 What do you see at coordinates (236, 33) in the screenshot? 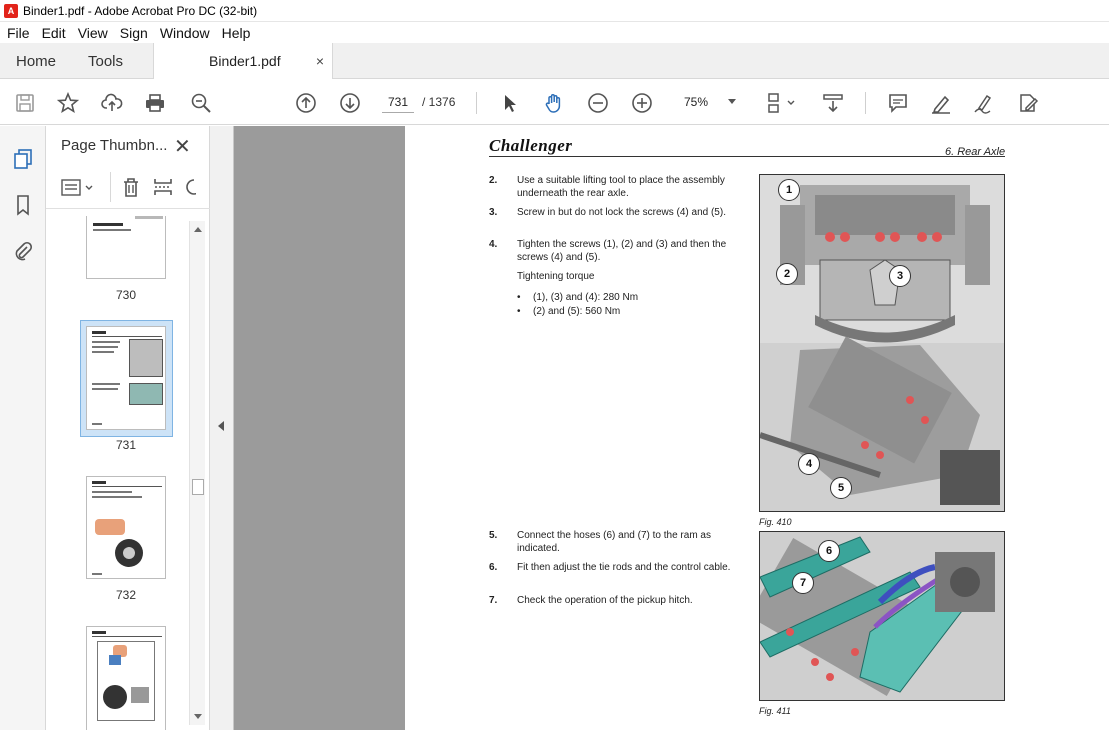
I see `menu-help: Help` at bounding box center [236, 33].